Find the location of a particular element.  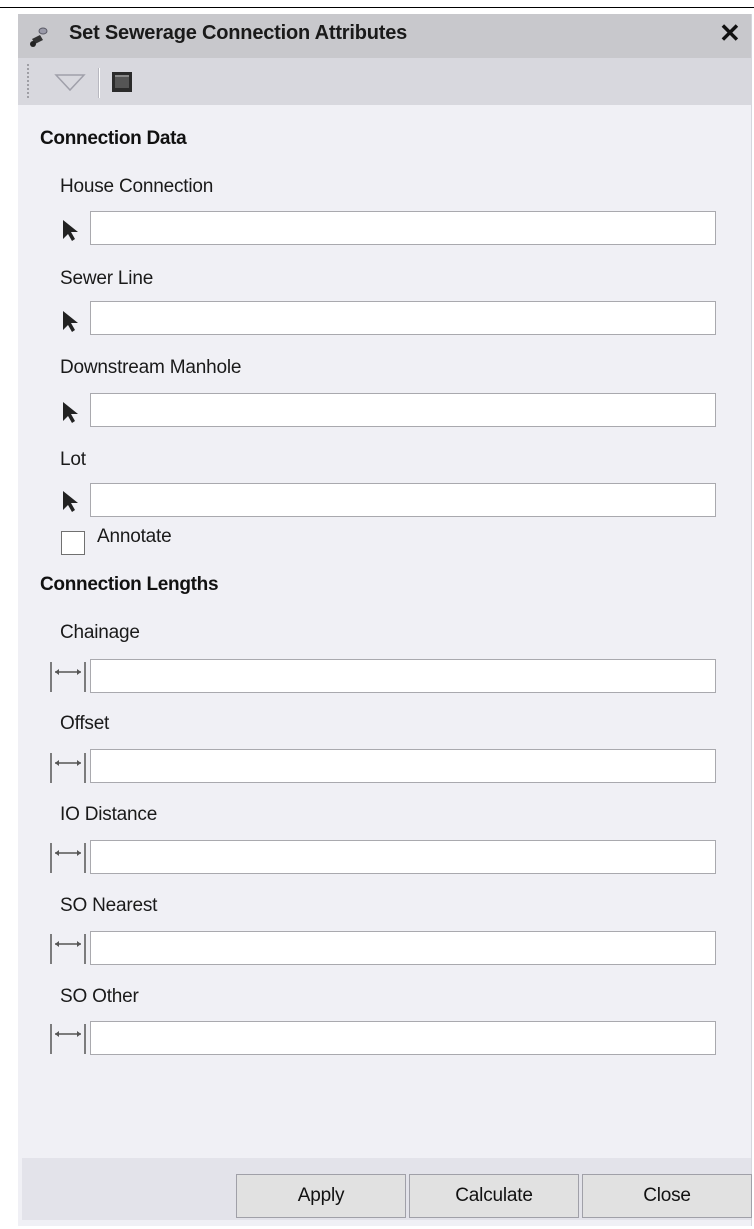

chevron-down-icon is located at coordinates (70, 82).